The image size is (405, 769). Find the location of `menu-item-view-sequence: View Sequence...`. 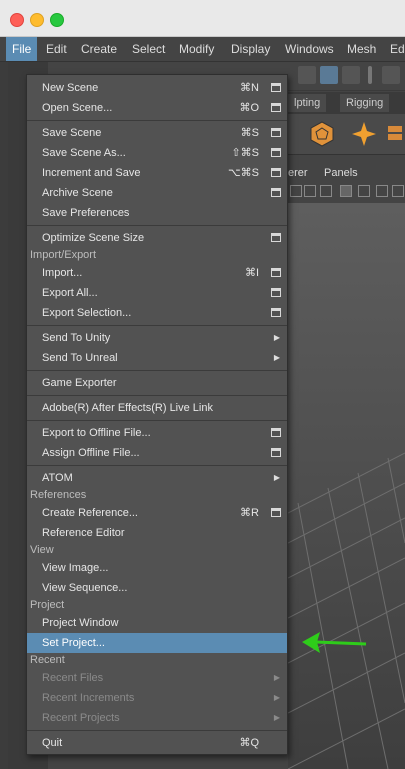

menu-item-view-sequence: View Sequence... is located at coordinates (157, 588).